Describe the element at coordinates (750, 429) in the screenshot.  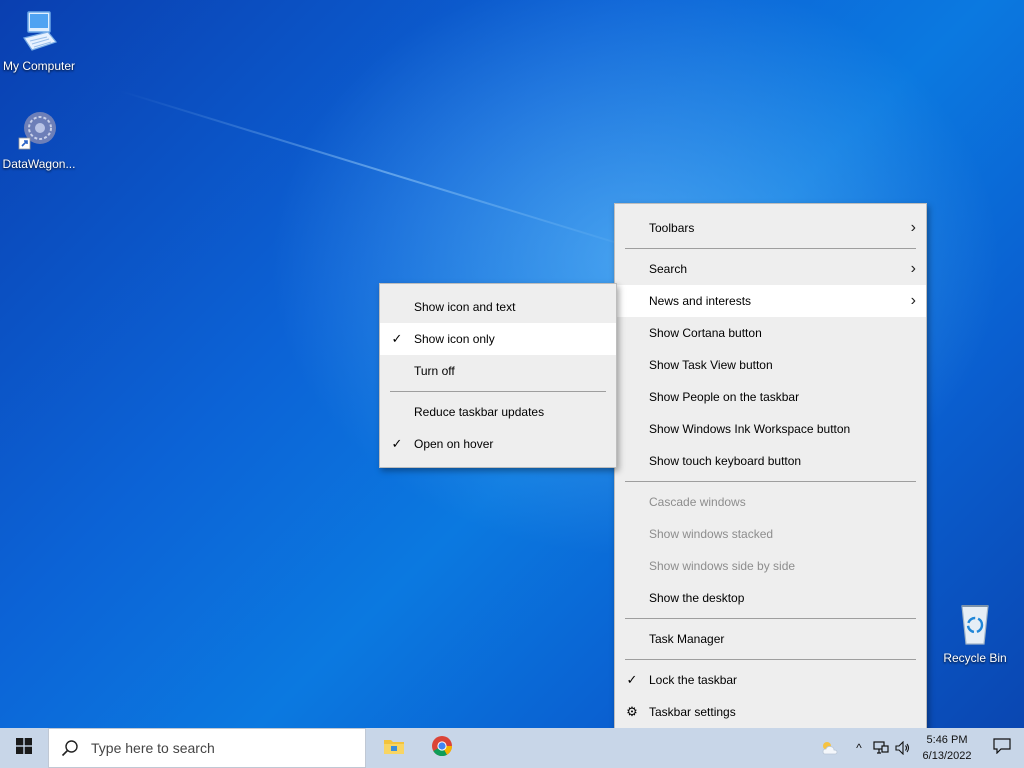
I see `menu-item-label: Show Windows Ink Workspace button` at that location.